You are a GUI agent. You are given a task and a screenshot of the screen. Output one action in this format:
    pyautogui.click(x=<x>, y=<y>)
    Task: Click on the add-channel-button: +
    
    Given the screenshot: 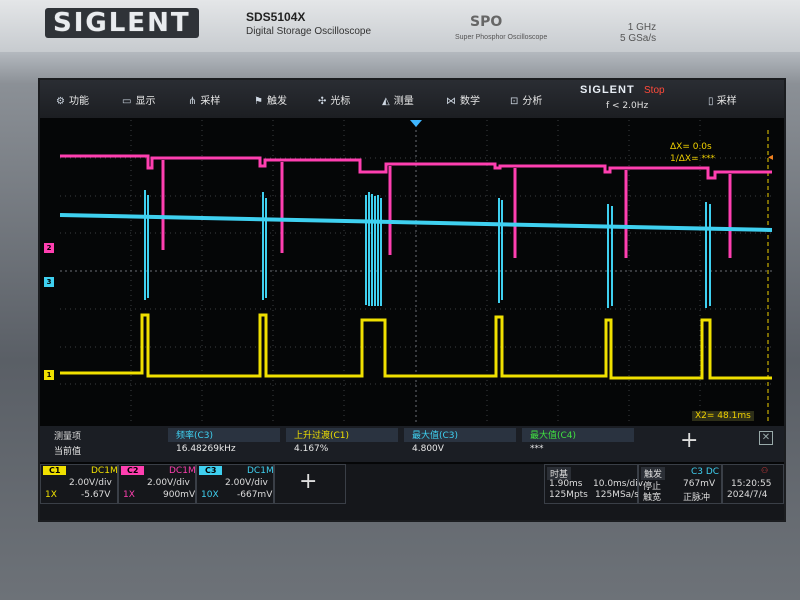 What is the action you would take?
    pyautogui.click(x=310, y=484)
    